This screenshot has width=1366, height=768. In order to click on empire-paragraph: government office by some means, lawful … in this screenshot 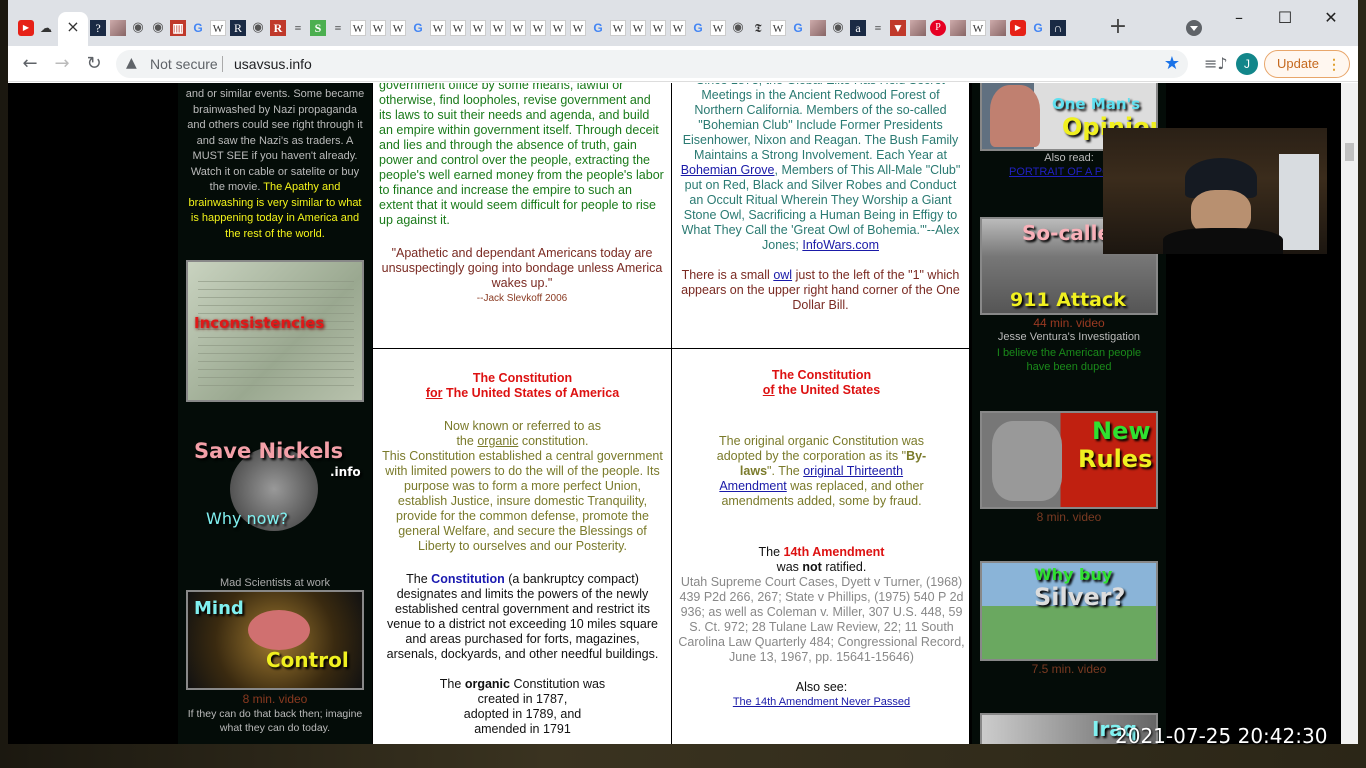, I will do `click(521, 155)`.